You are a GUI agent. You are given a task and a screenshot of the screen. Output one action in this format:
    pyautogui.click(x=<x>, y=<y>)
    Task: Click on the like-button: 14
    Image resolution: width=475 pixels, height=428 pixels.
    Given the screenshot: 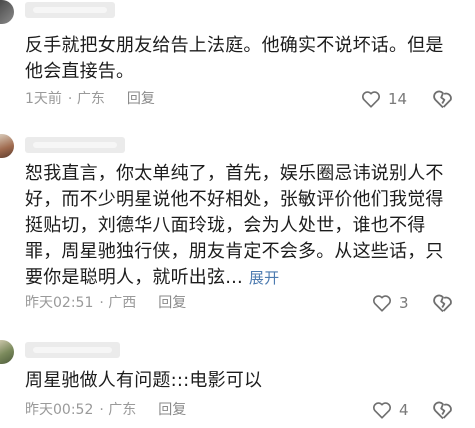 What is the action you would take?
    pyautogui.click(x=383, y=99)
    